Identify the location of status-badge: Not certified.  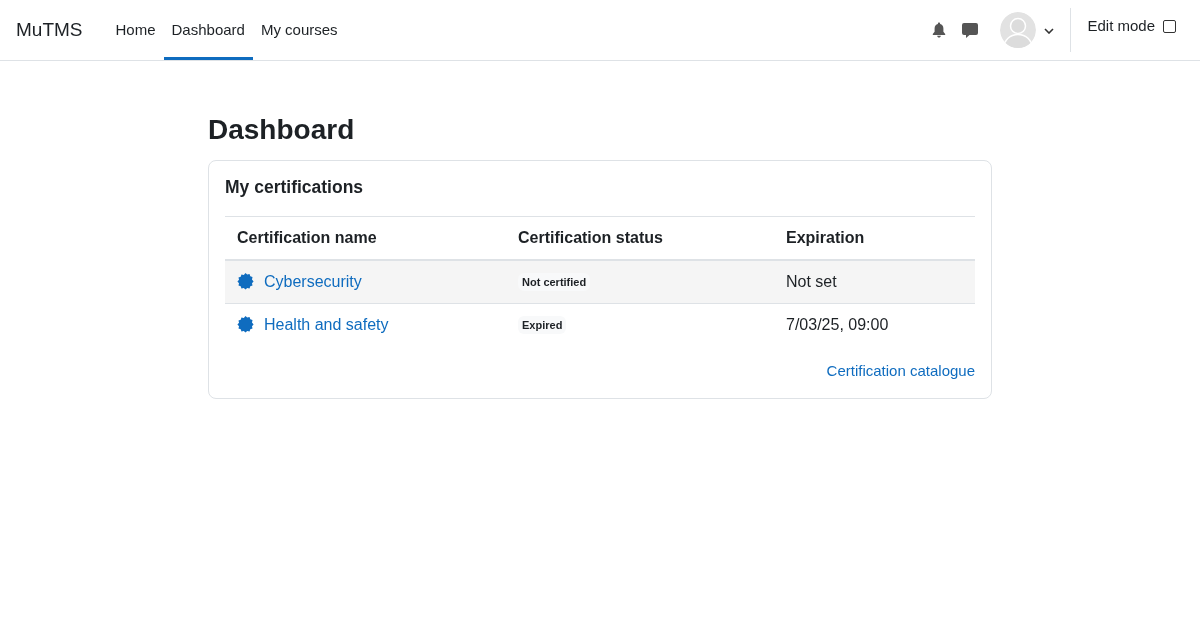
(554, 281).